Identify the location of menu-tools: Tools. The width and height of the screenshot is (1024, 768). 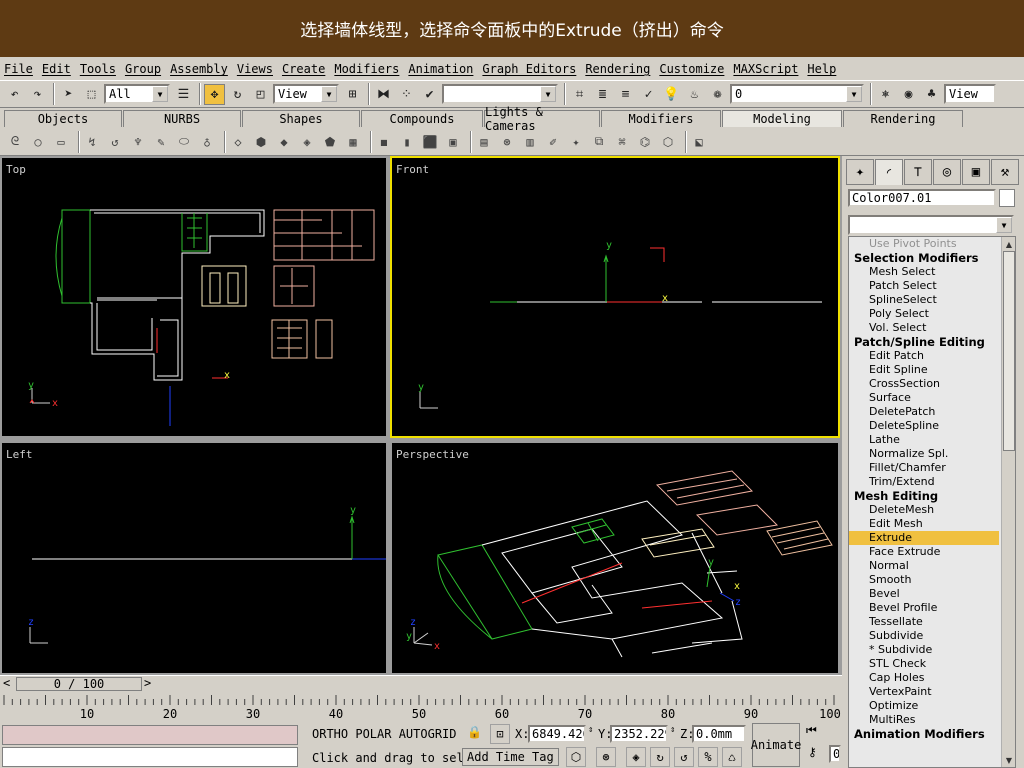
(98, 69).